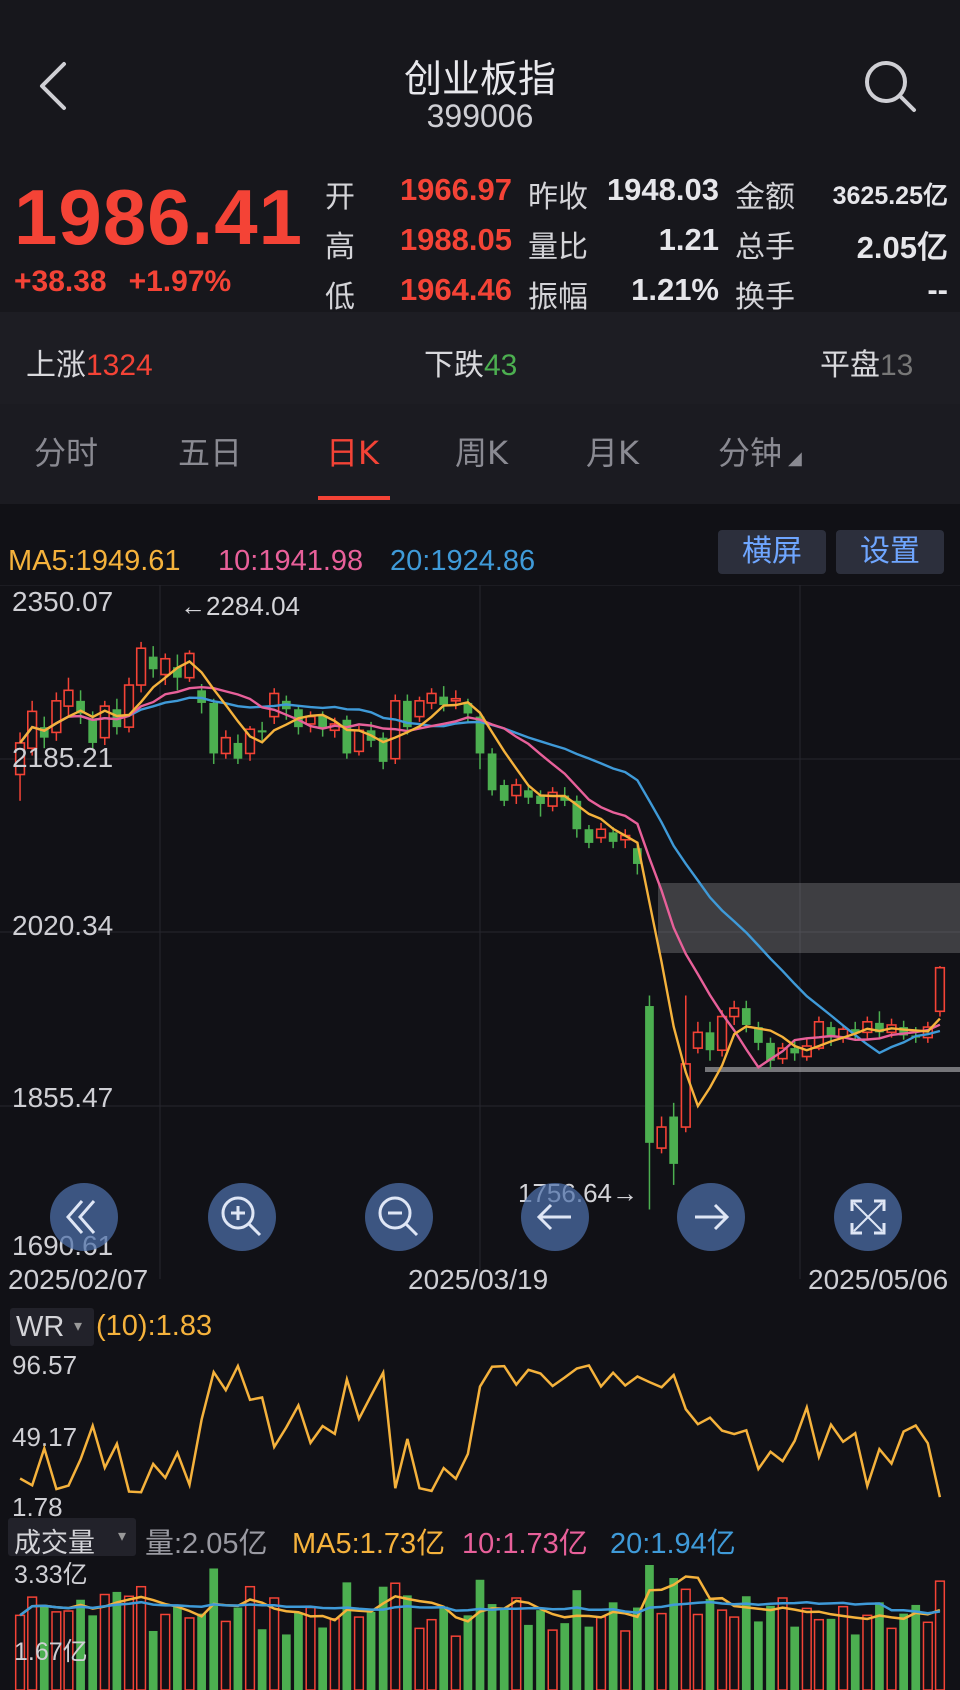  I want to click on amount-label: 金额, so click(765, 197).